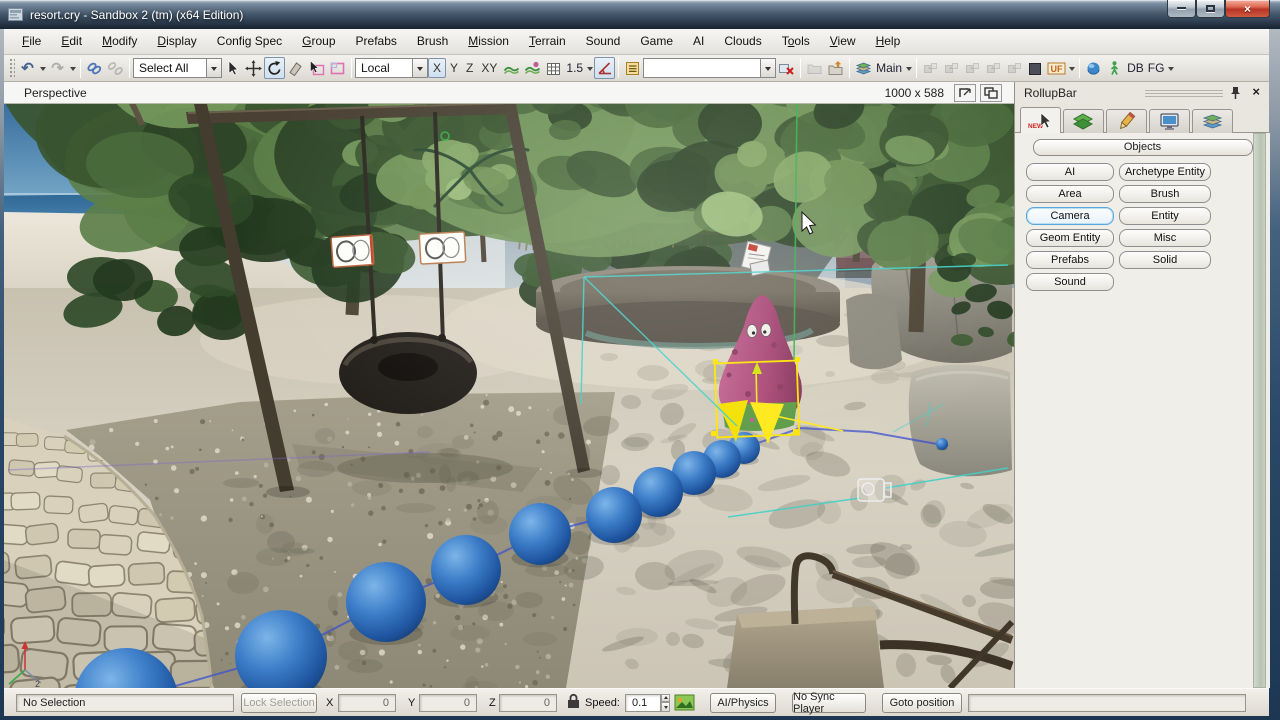 The height and width of the screenshot is (720, 1280). I want to click on menu-group: Group, so click(318, 41).